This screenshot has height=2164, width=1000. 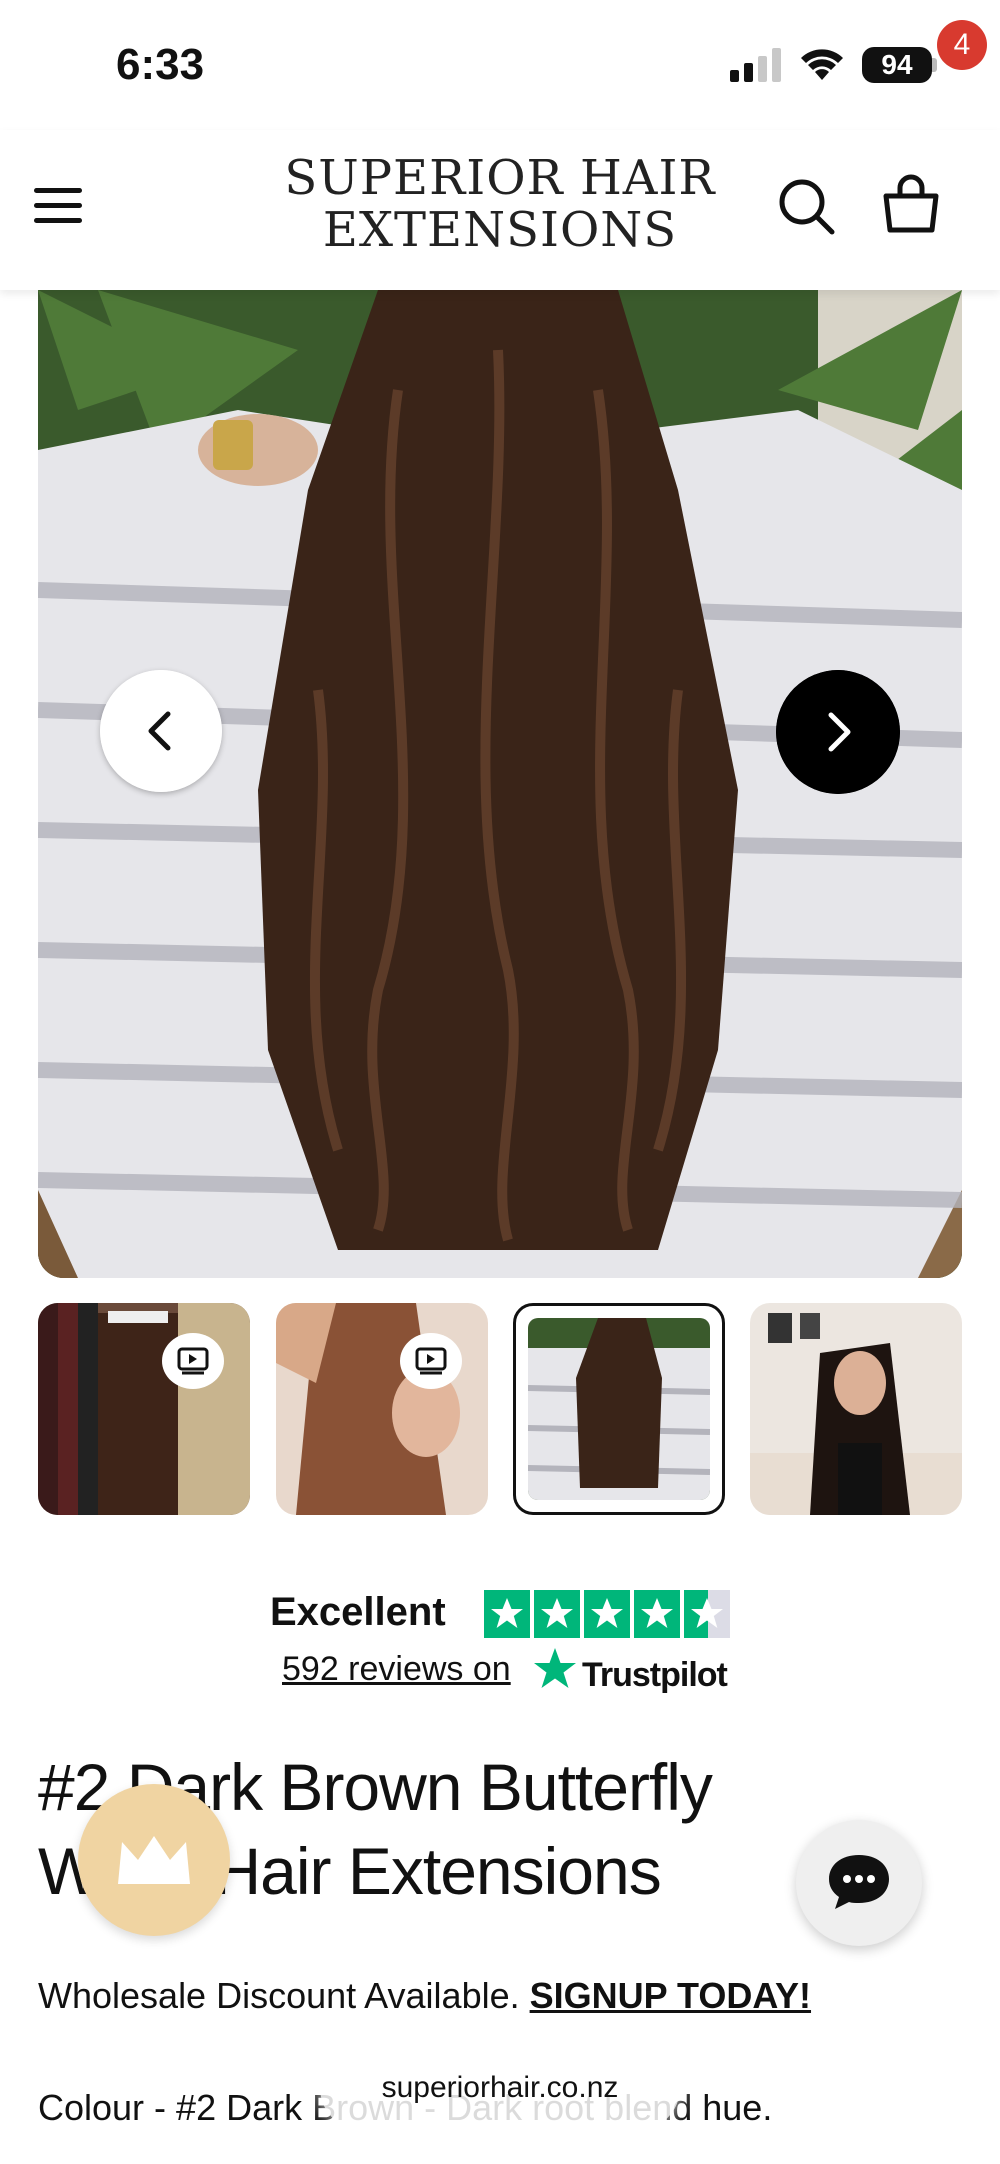 I want to click on crown-icon, so click(x=154, y=1860).